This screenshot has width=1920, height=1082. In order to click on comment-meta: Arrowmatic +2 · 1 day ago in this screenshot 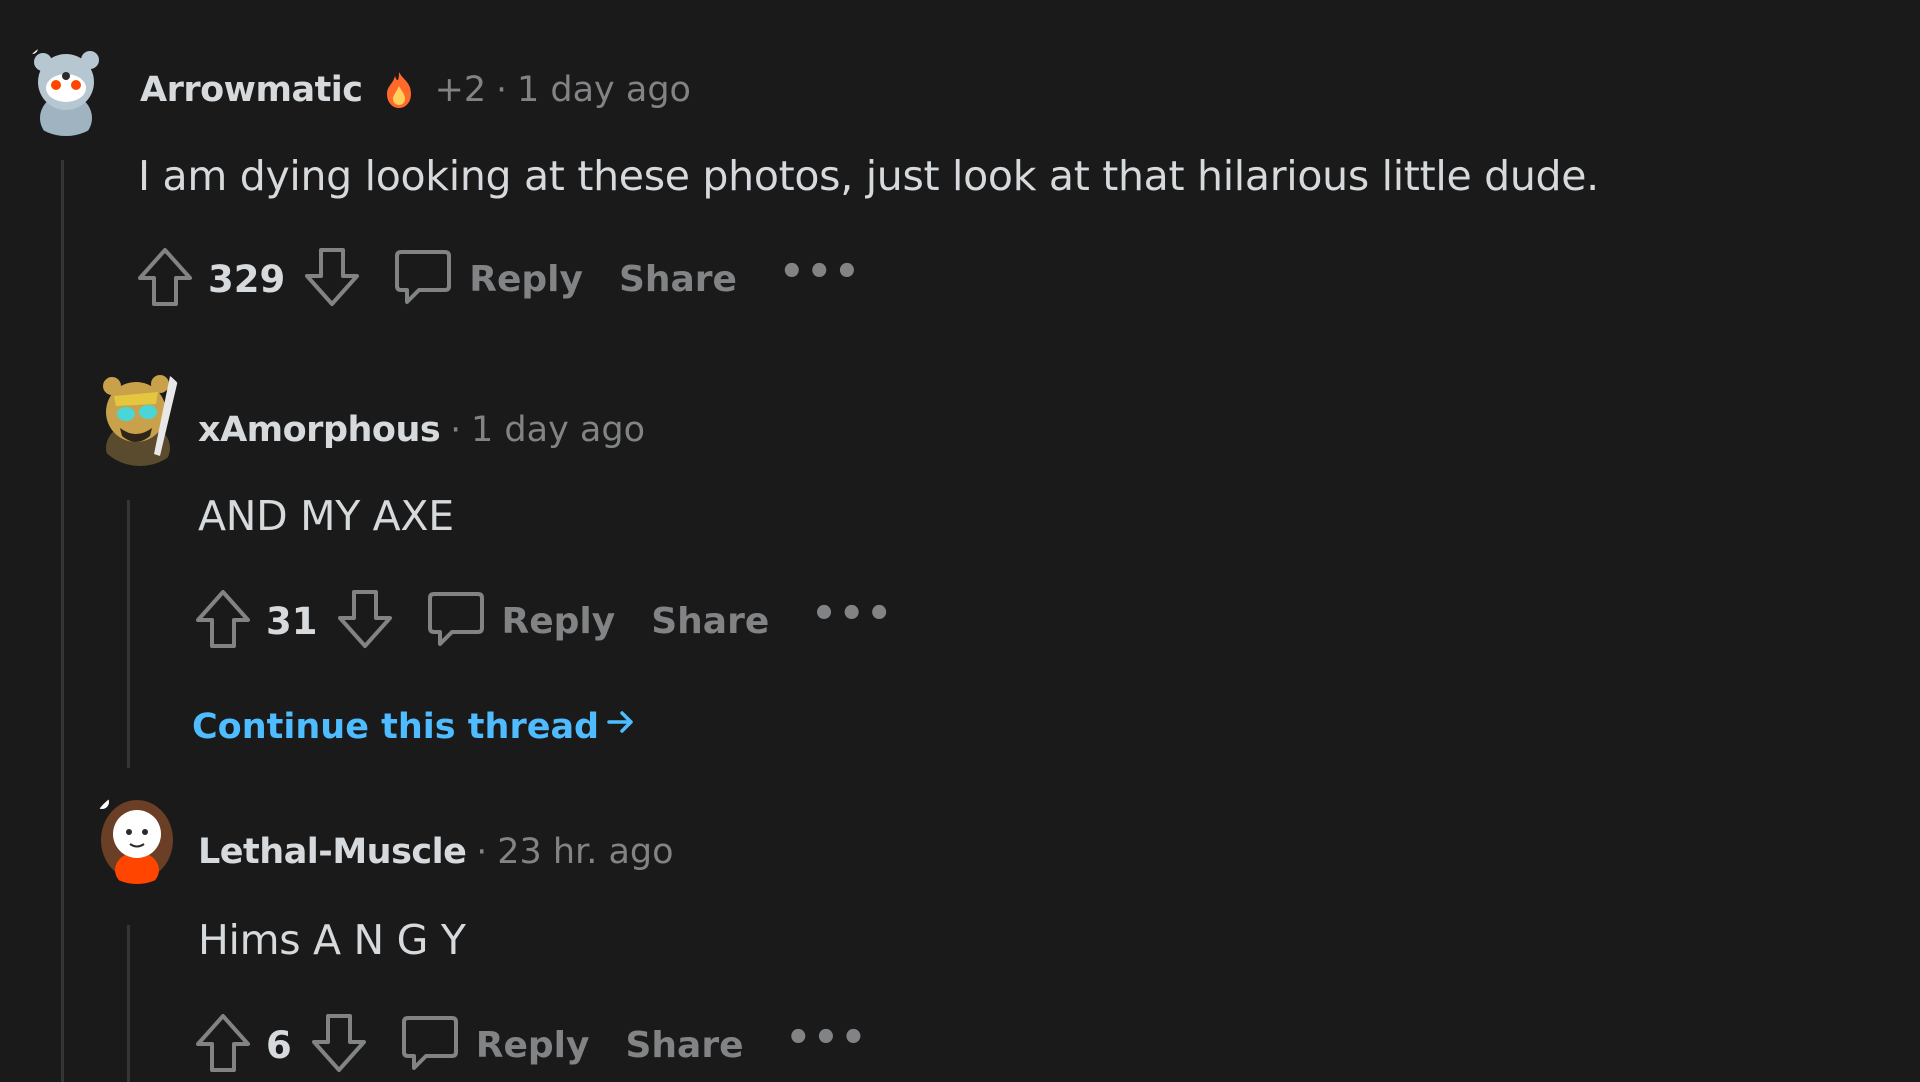, I will do `click(415, 90)`.